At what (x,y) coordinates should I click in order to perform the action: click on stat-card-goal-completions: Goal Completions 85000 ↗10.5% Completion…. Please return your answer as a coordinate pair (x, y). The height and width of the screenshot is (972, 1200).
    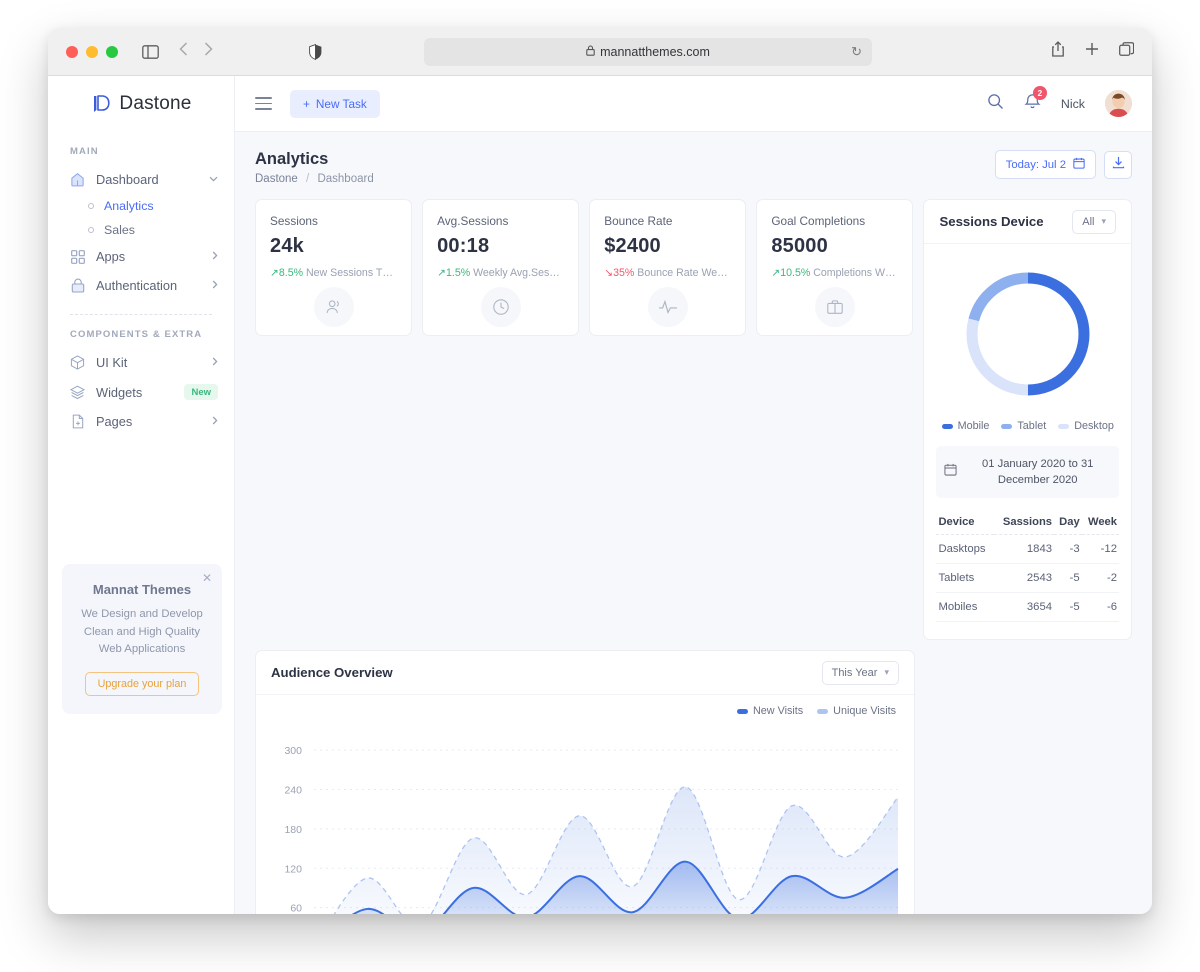
    Looking at the image, I should click on (835, 267).